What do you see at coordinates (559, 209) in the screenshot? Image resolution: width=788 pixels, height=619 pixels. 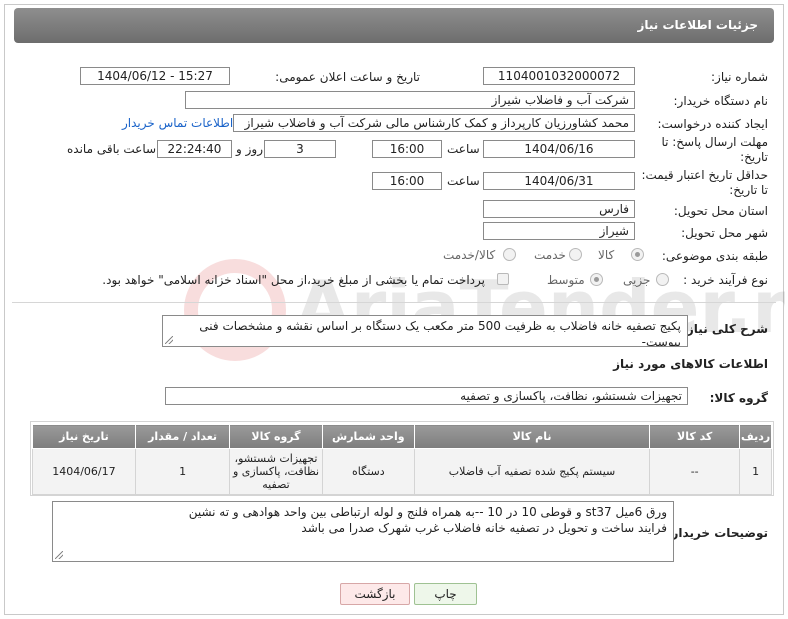 I see `province-field: فارس` at bounding box center [559, 209].